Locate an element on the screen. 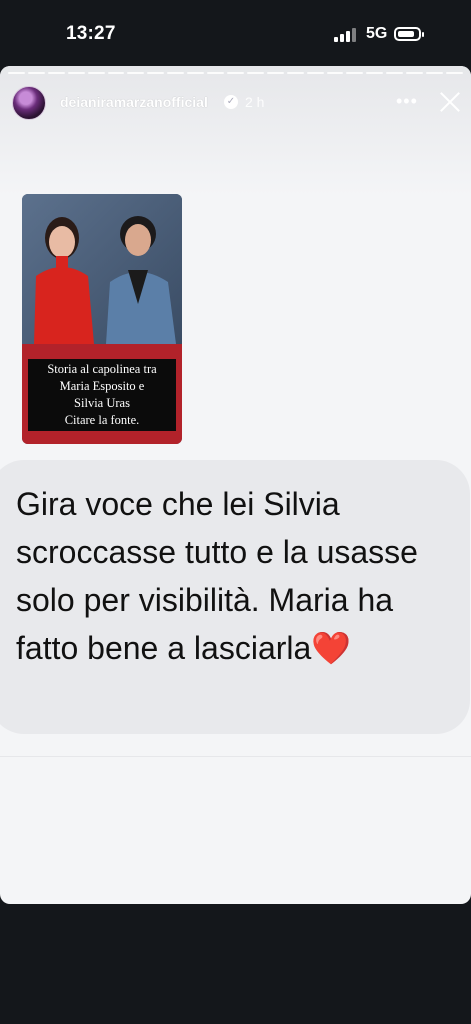 The height and width of the screenshot is (1024, 471). verified-badge-icon: ✓ is located at coordinates (231, 102).